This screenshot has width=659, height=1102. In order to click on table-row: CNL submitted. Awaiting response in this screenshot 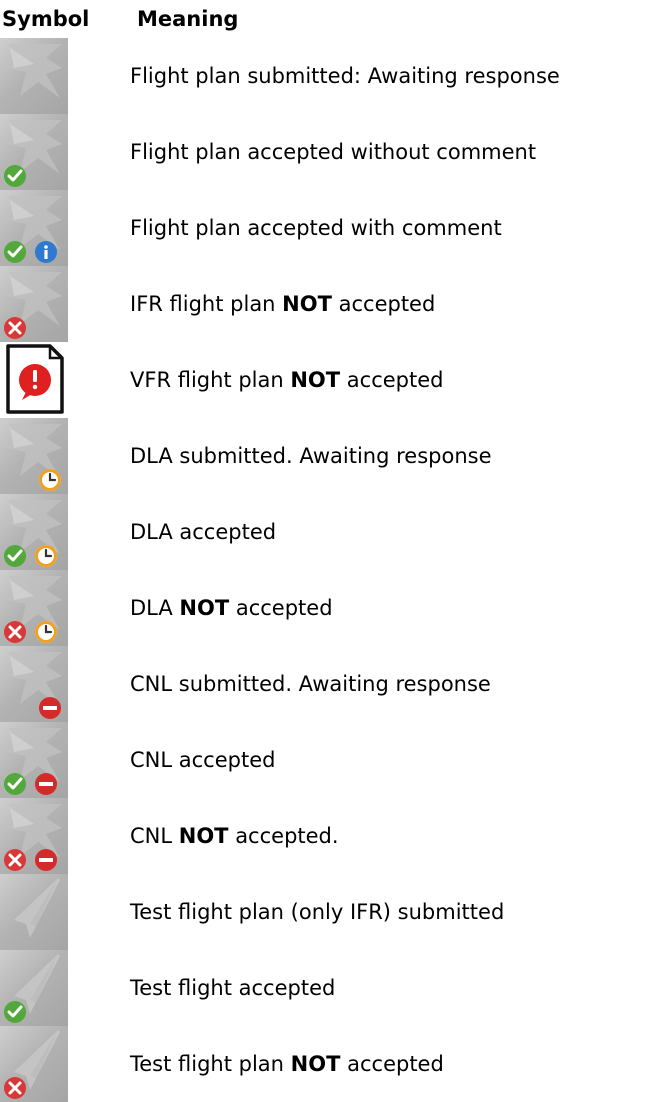, I will do `click(329, 684)`.